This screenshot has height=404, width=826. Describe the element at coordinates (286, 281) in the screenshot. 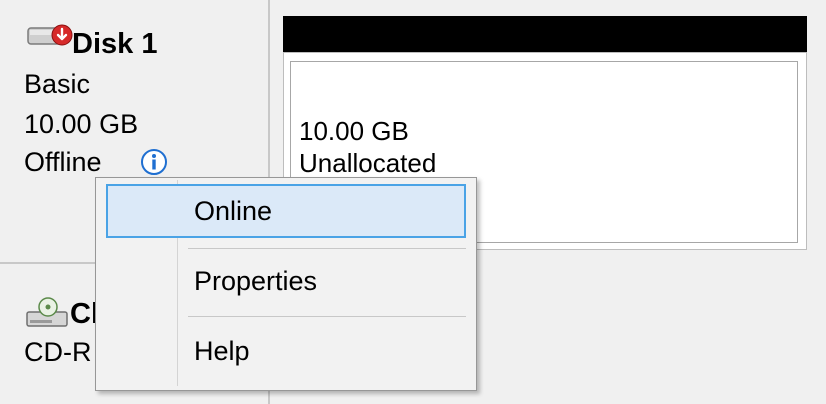

I see `menu-item-properties: Properties` at that location.